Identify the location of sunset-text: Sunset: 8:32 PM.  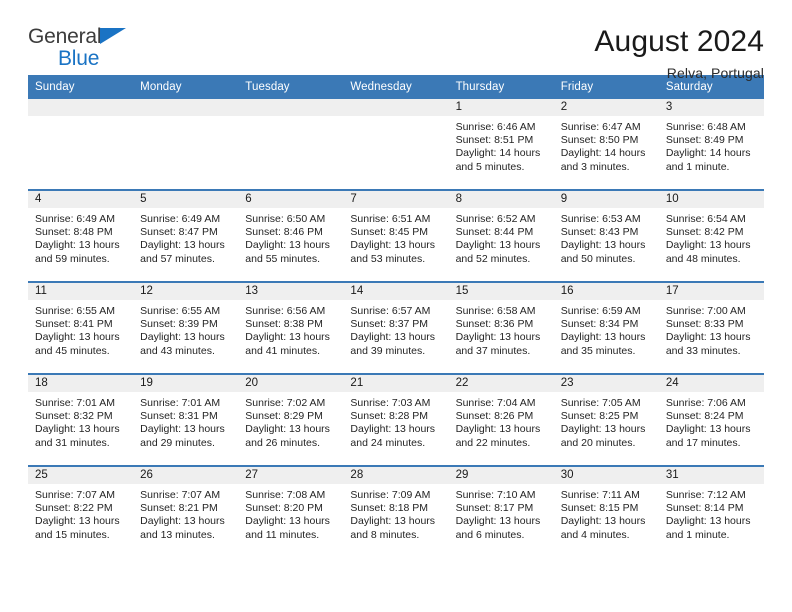
(74, 416).